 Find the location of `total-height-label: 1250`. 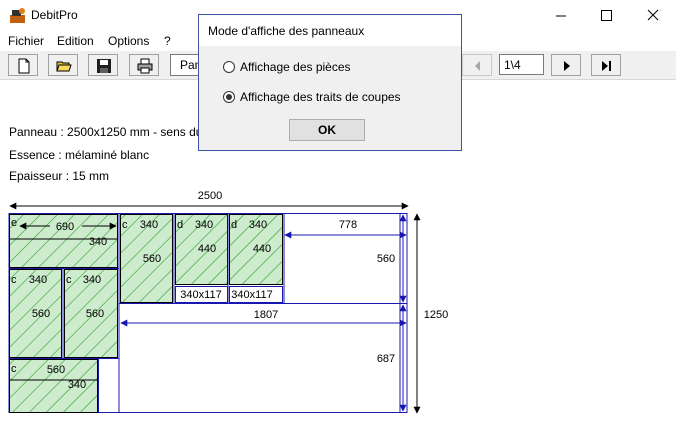

total-height-label: 1250 is located at coordinates (436, 315).